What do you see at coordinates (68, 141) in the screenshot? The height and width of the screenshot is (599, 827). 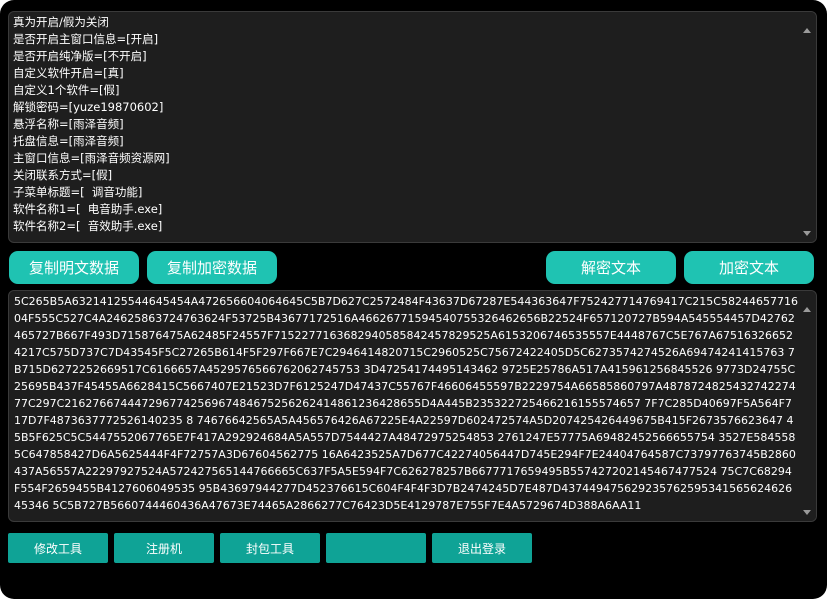 I see `config-line: 托盘信息=[雨泽音频]` at bounding box center [68, 141].